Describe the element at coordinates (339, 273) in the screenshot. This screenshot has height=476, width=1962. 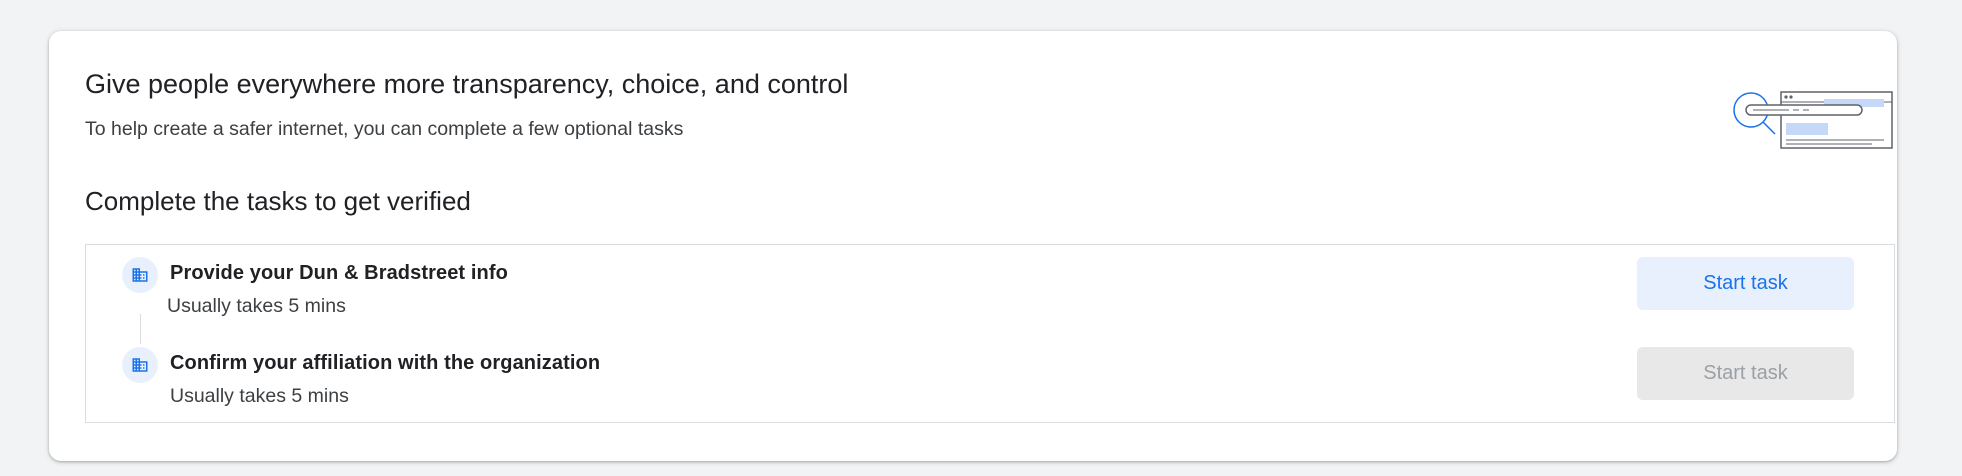
I see `task-title: Provide your Dun & Bradstreet info` at that location.